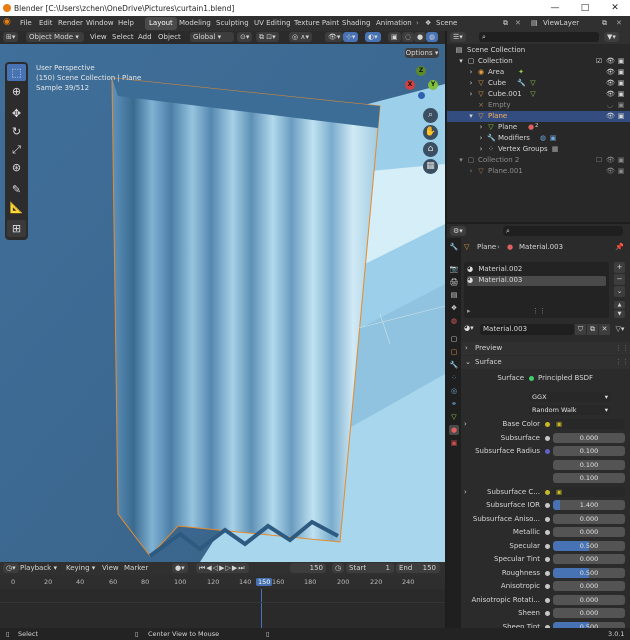 This screenshot has height=640, width=630. Describe the element at coordinates (538, 138) in the screenshot. I see `outliner-row-modifiers: › 🔧 Modifiers ◍ ▣` at that location.